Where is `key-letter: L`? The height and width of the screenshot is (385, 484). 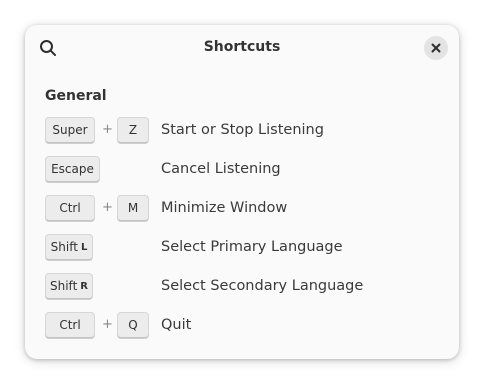 key-letter: L is located at coordinates (84, 247).